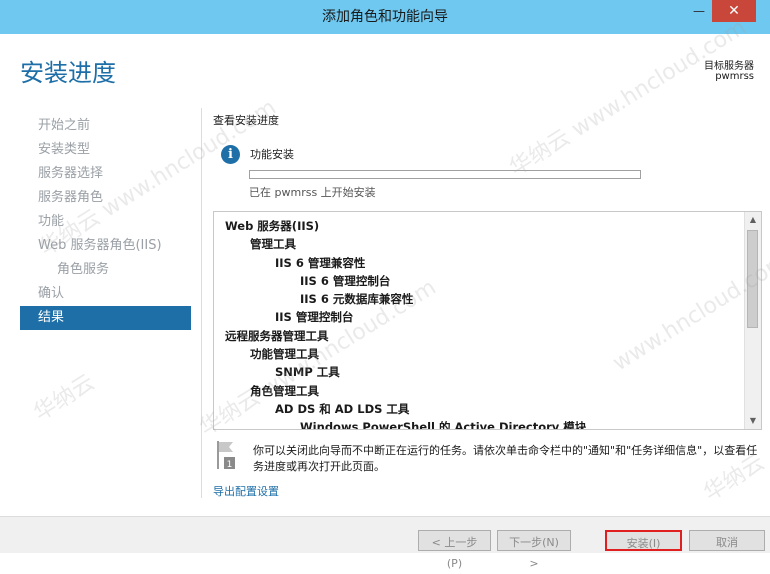 This screenshot has width=770, height=574. Describe the element at coordinates (342, 408) in the screenshot. I see `result-item: AD DS 和 AD LDS 工具` at that location.